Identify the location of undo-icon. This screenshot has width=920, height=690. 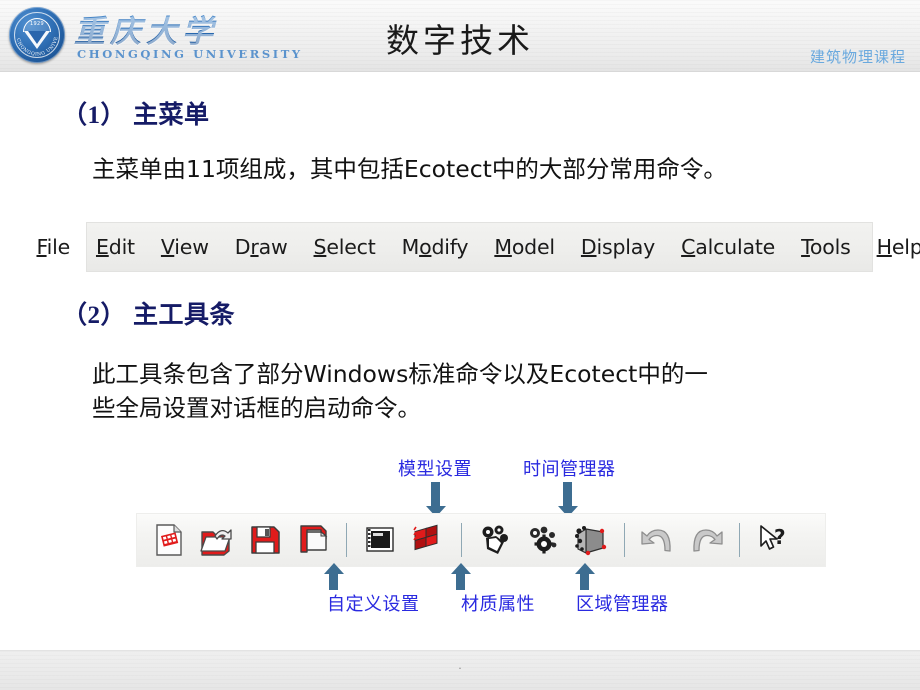
(658, 540).